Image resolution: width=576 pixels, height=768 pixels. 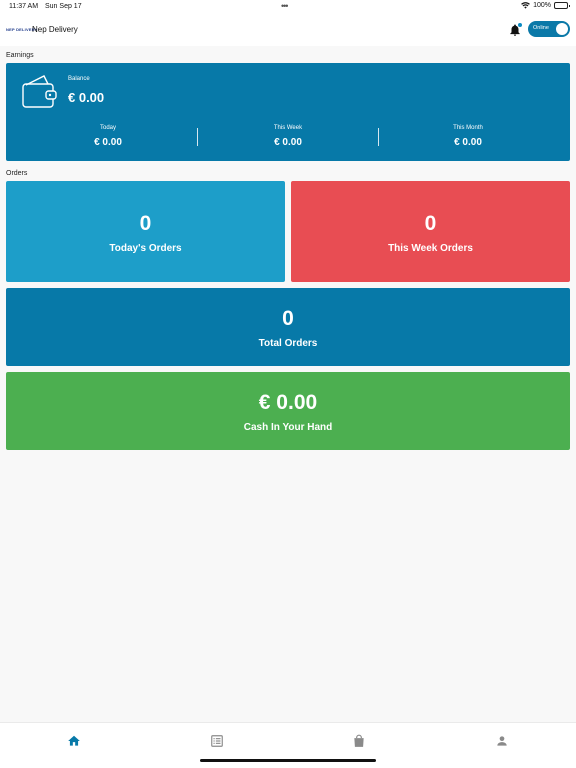 What do you see at coordinates (145, 248) in the screenshot?
I see `todays-orders-label: Today's Orders` at bounding box center [145, 248].